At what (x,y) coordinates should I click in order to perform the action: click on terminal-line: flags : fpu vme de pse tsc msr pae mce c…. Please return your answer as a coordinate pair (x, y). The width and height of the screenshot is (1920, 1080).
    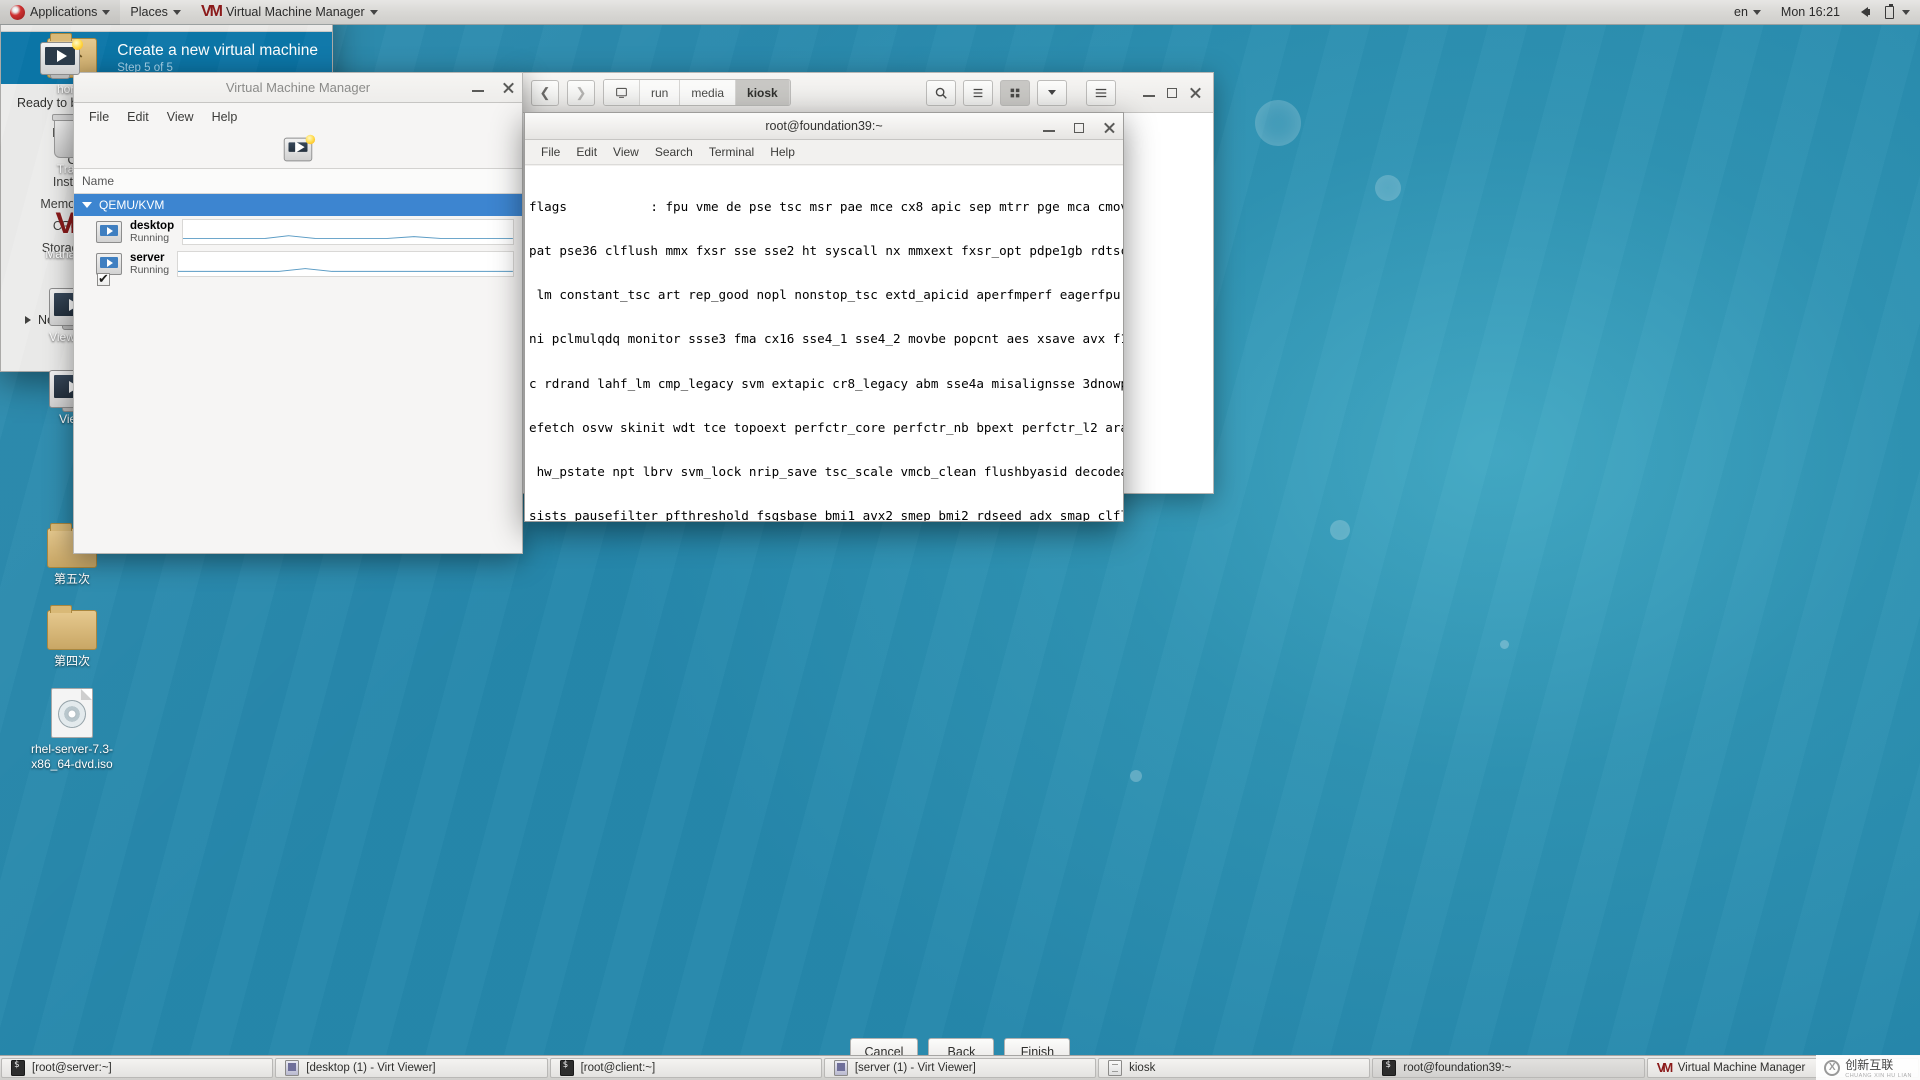
    Looking at the image, I should click on (826, 206).